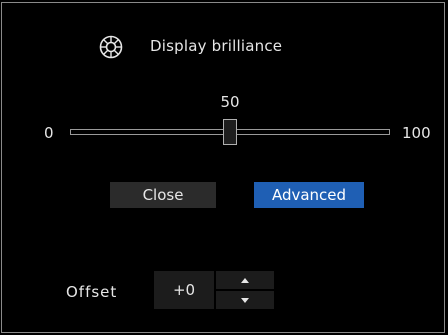 Image resolution: width=448 pixels, height=335 pixels. I want to click on dialog-title: Display brilliance, so click(216, 46).